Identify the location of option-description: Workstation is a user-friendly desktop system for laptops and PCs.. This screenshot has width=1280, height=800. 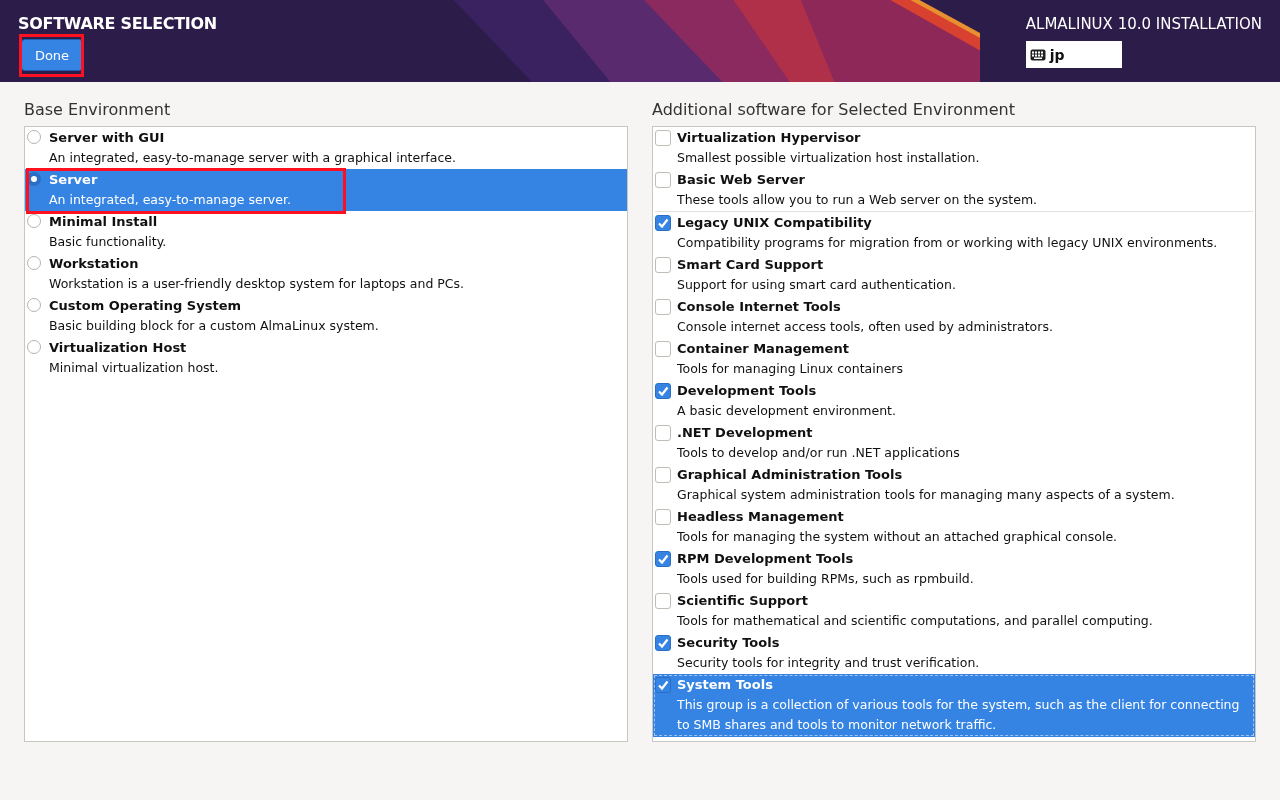
(257, 284).